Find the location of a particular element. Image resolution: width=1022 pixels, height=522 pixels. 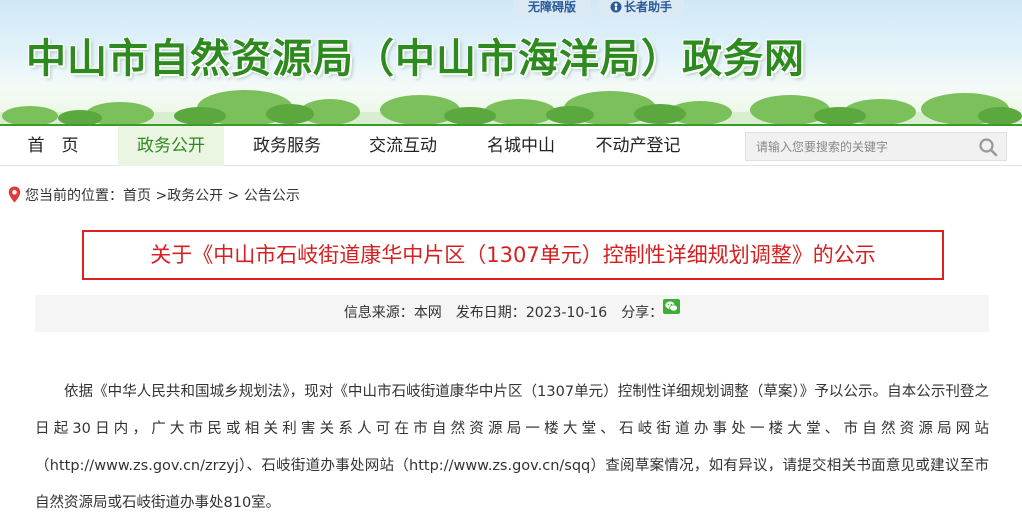

nav-item-famous-city: 名城中山 is located at coordinates (521, 146).